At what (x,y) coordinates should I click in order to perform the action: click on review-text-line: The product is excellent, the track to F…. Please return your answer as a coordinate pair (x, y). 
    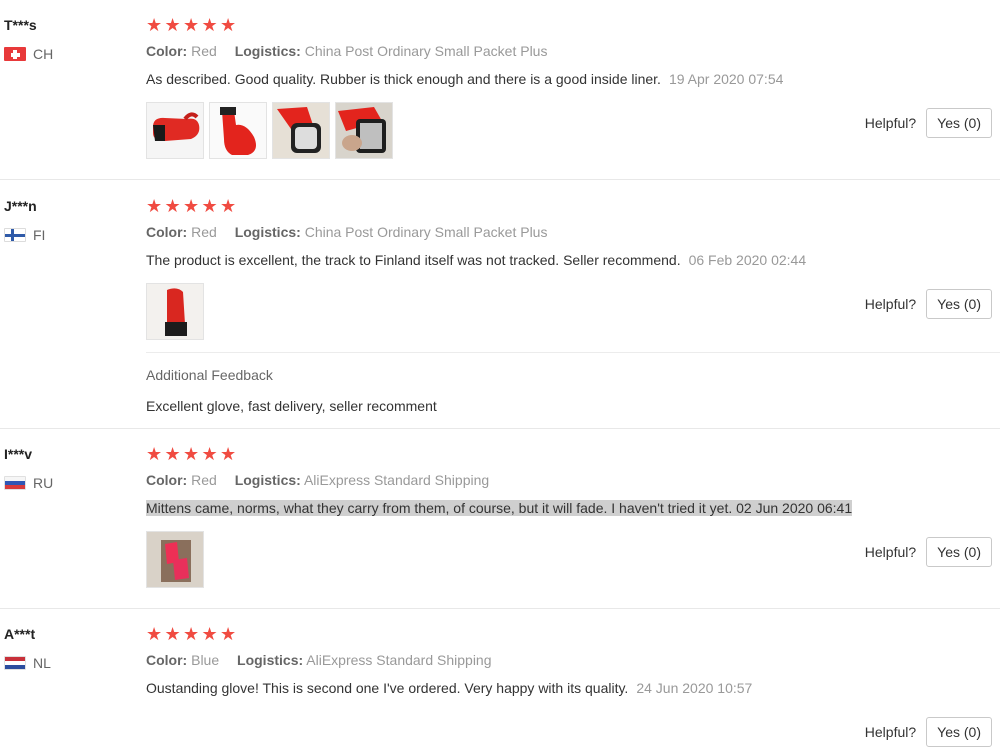
    Looking at the image, I should click on (571, 260).